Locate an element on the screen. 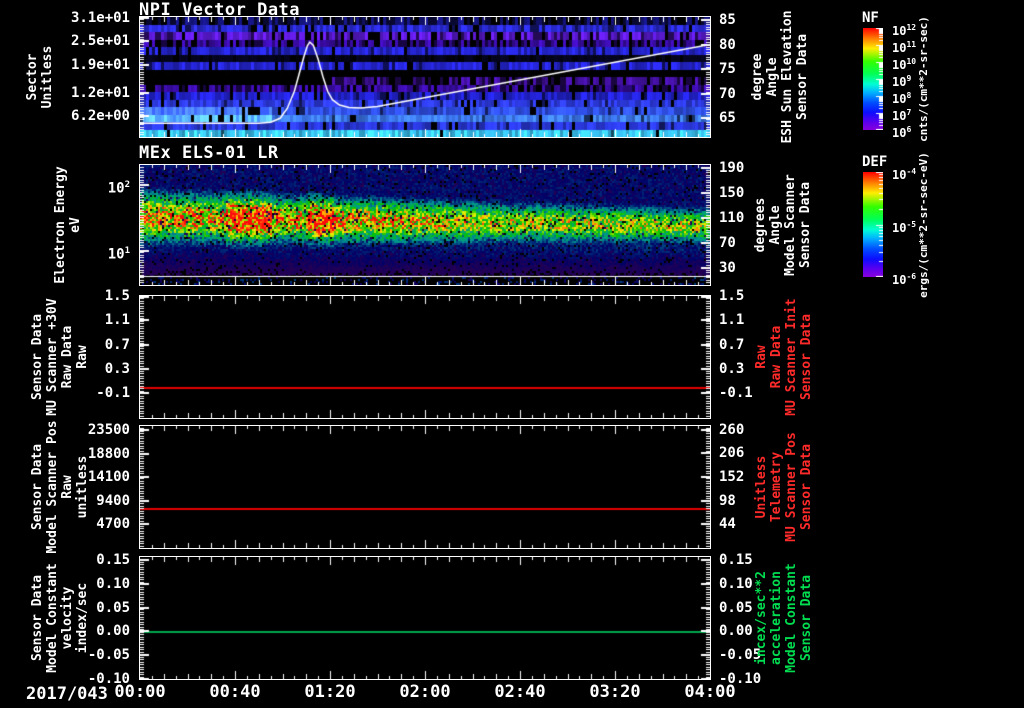 The image size is (1024, 708). y-axis-label-left-model-scanner-pos: Sensor Data Model Scanner Pos Raw unitless is located at coordinates (60, 487).